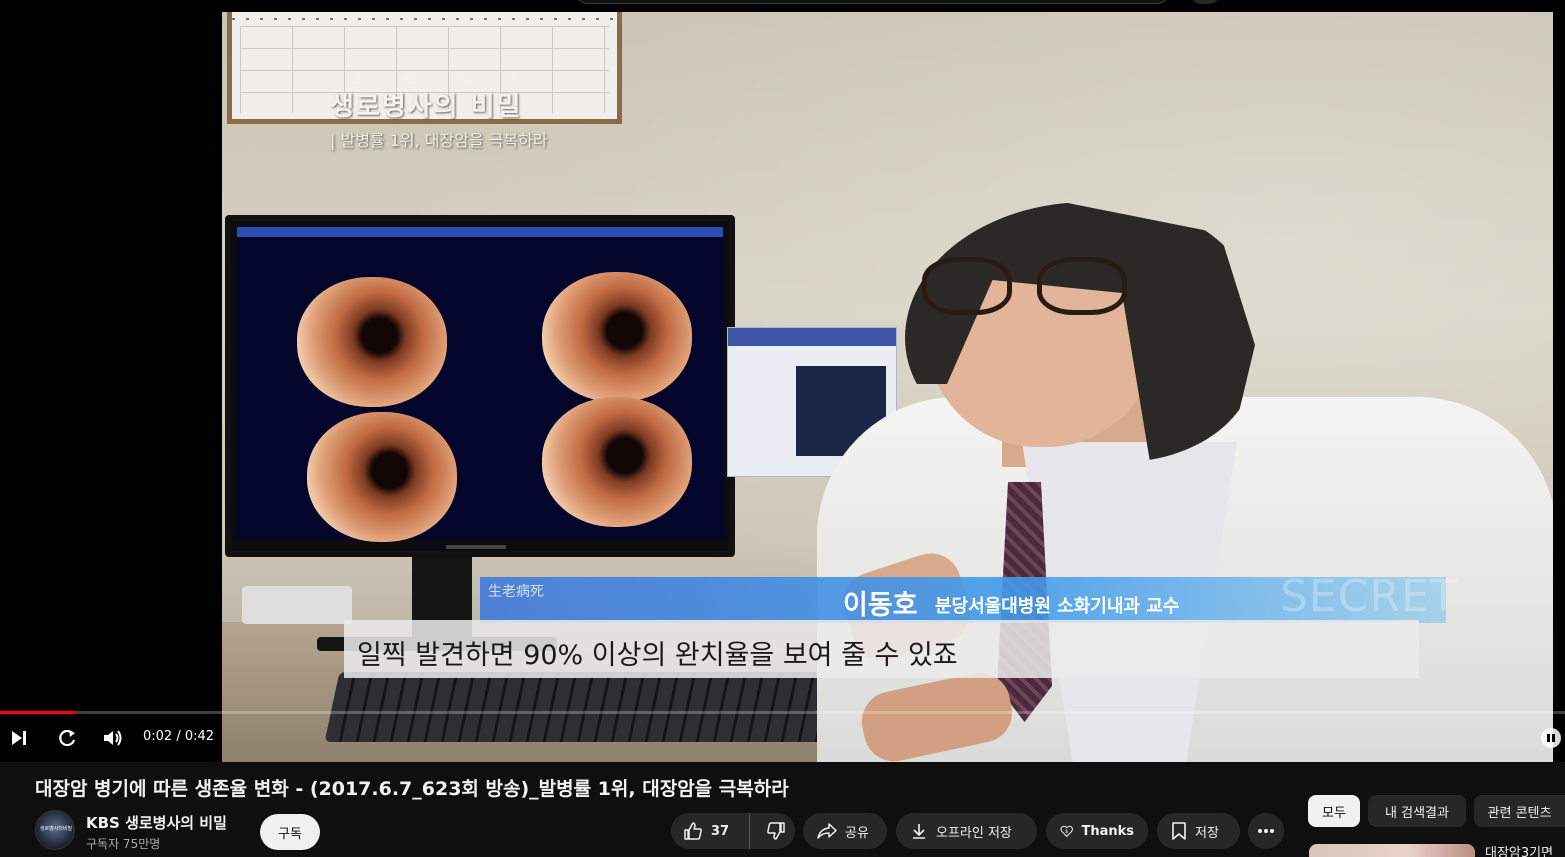 The image size is (1565, 857). I want to click on desk-phone, so click(297, 605).